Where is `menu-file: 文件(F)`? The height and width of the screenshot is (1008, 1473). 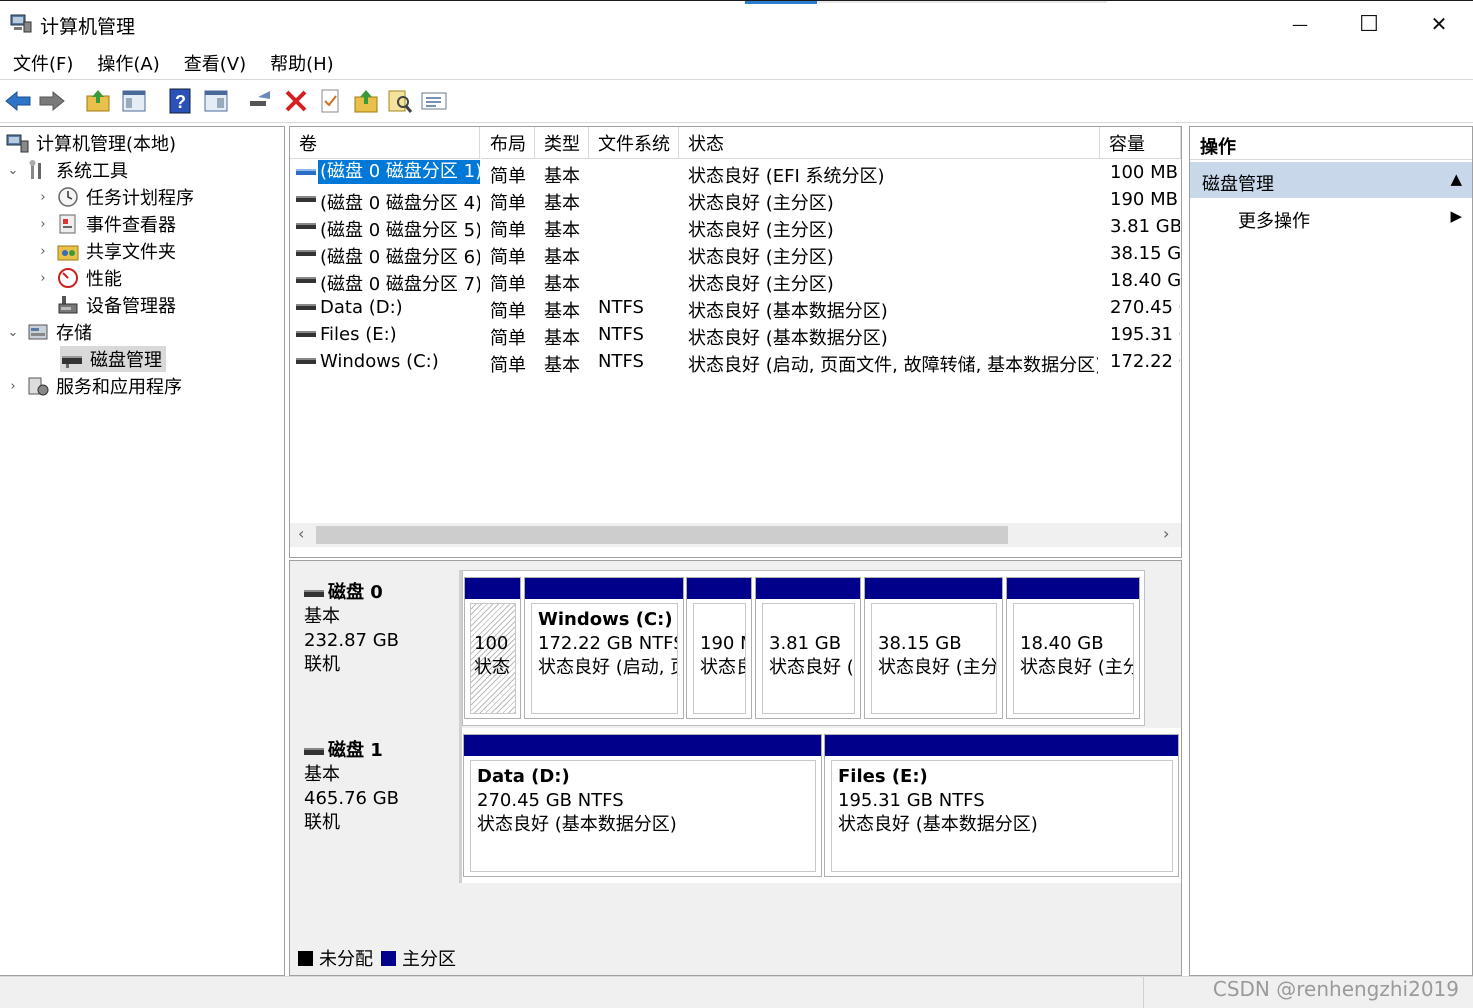
menu-file: 文件(F) is located at coordinates (43, 63).